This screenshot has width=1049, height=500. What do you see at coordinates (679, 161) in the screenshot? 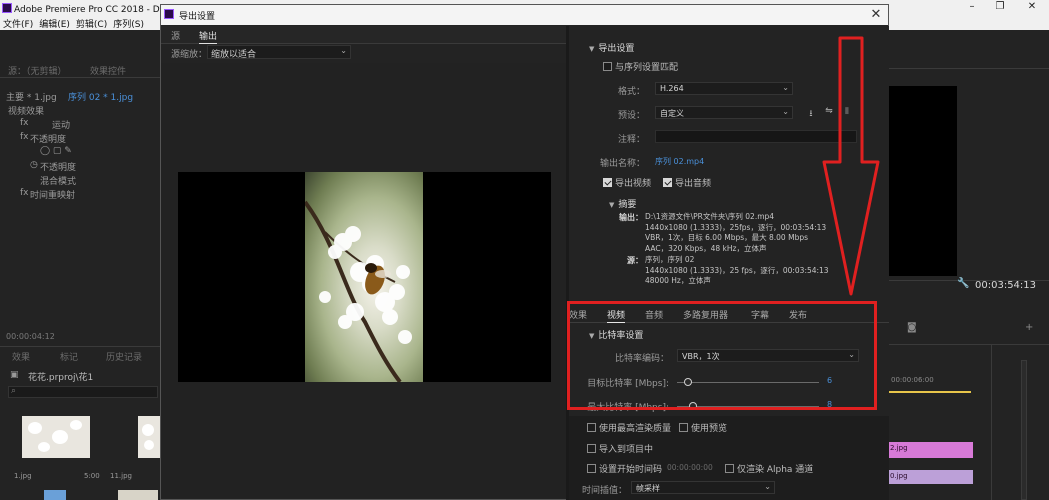
I see `output-name-link: 序列 02.mp4` at bounding box center [679, 161].